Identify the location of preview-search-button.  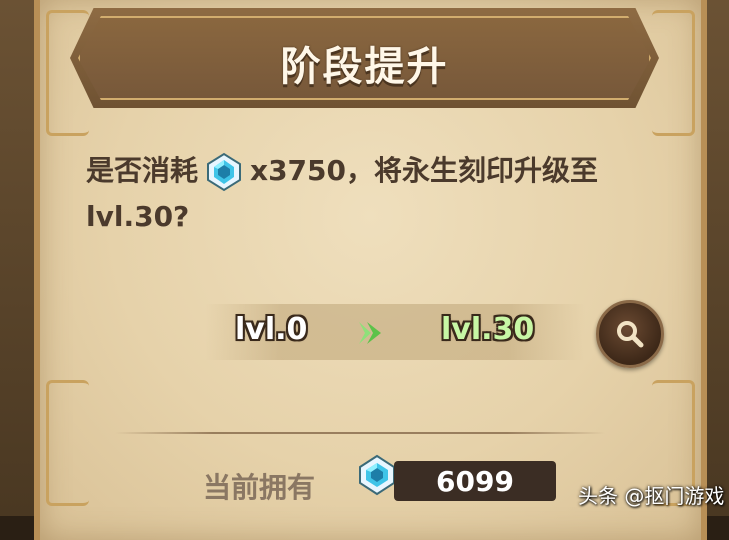
(630, 334).